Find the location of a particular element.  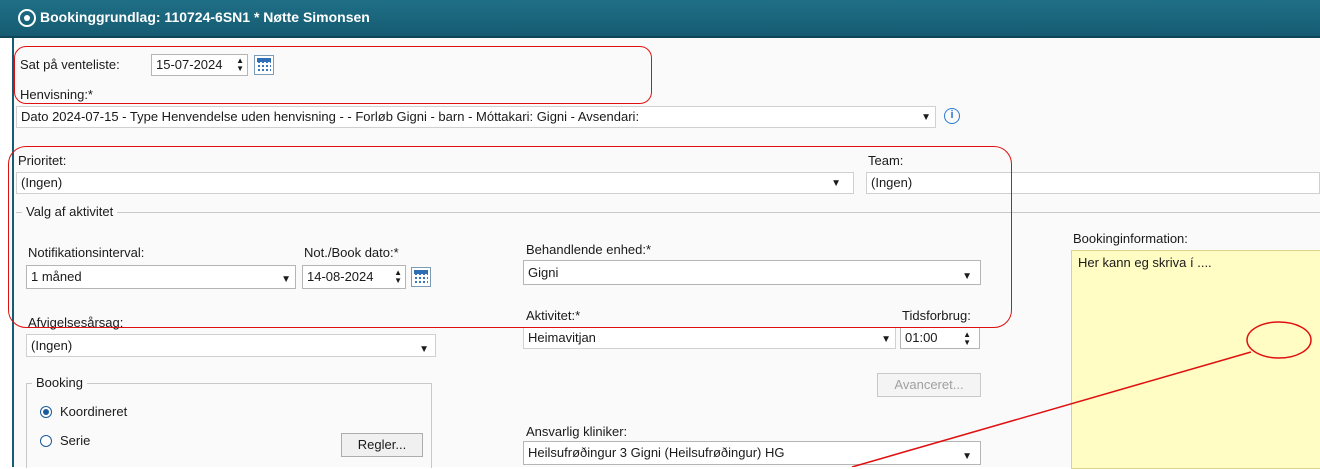

annotation-ellipse is located at coordinates (1279, 340).